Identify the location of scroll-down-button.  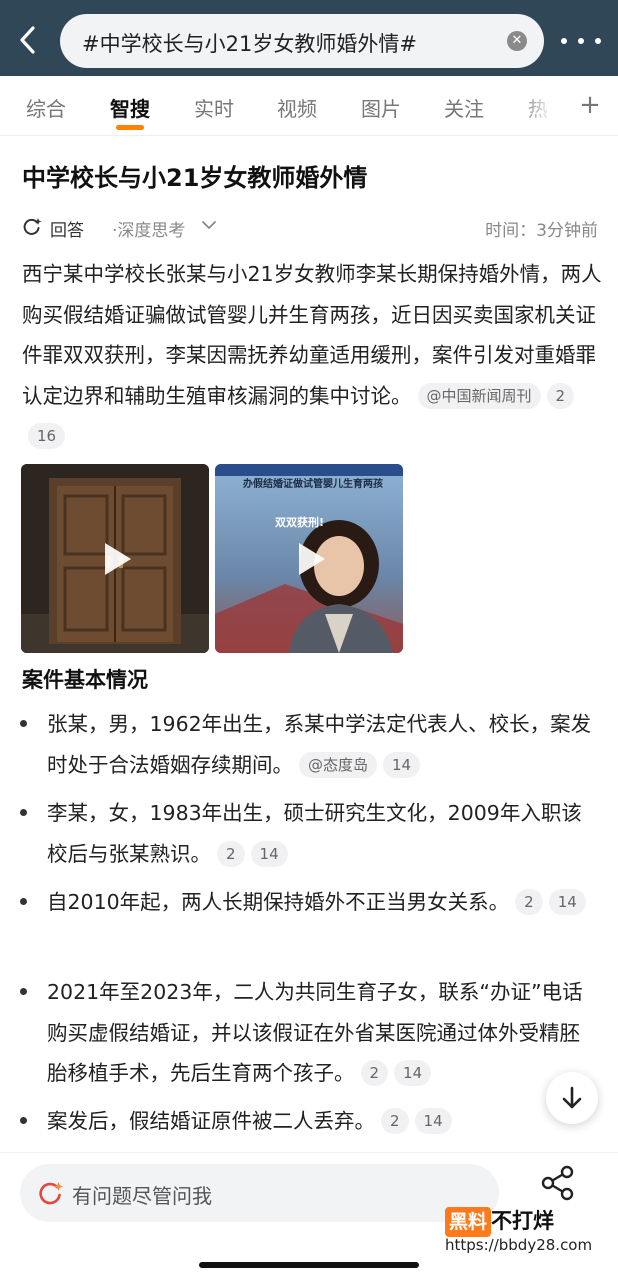
(572, 1098).